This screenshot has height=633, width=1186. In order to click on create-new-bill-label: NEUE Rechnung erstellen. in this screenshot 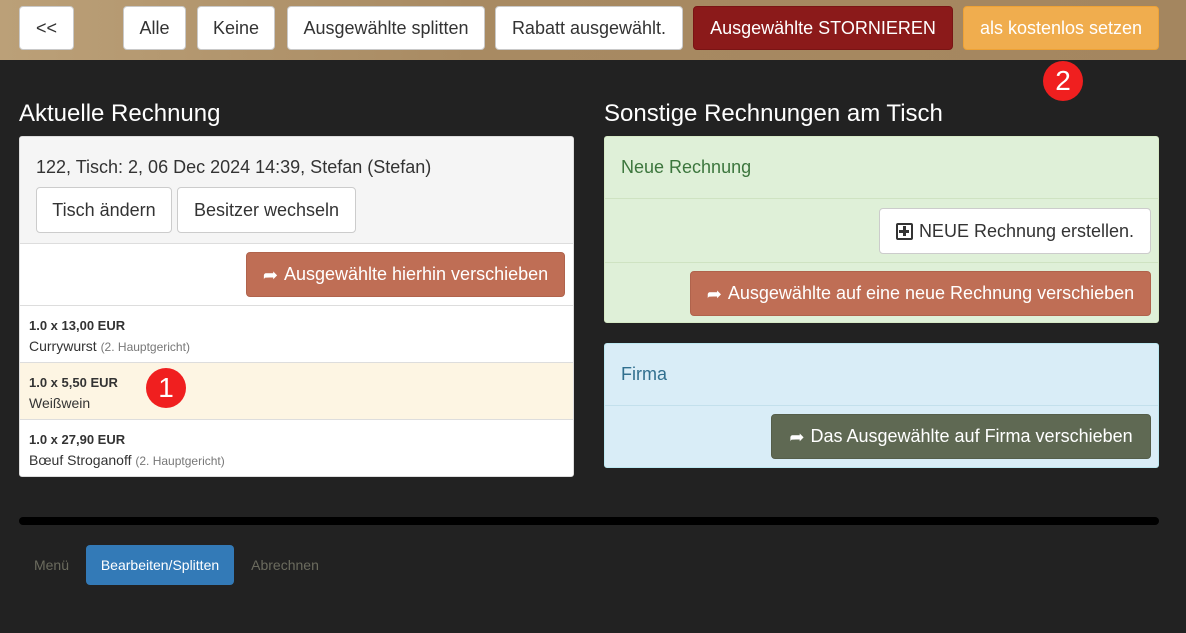, I will do `click(1026, 230)`.